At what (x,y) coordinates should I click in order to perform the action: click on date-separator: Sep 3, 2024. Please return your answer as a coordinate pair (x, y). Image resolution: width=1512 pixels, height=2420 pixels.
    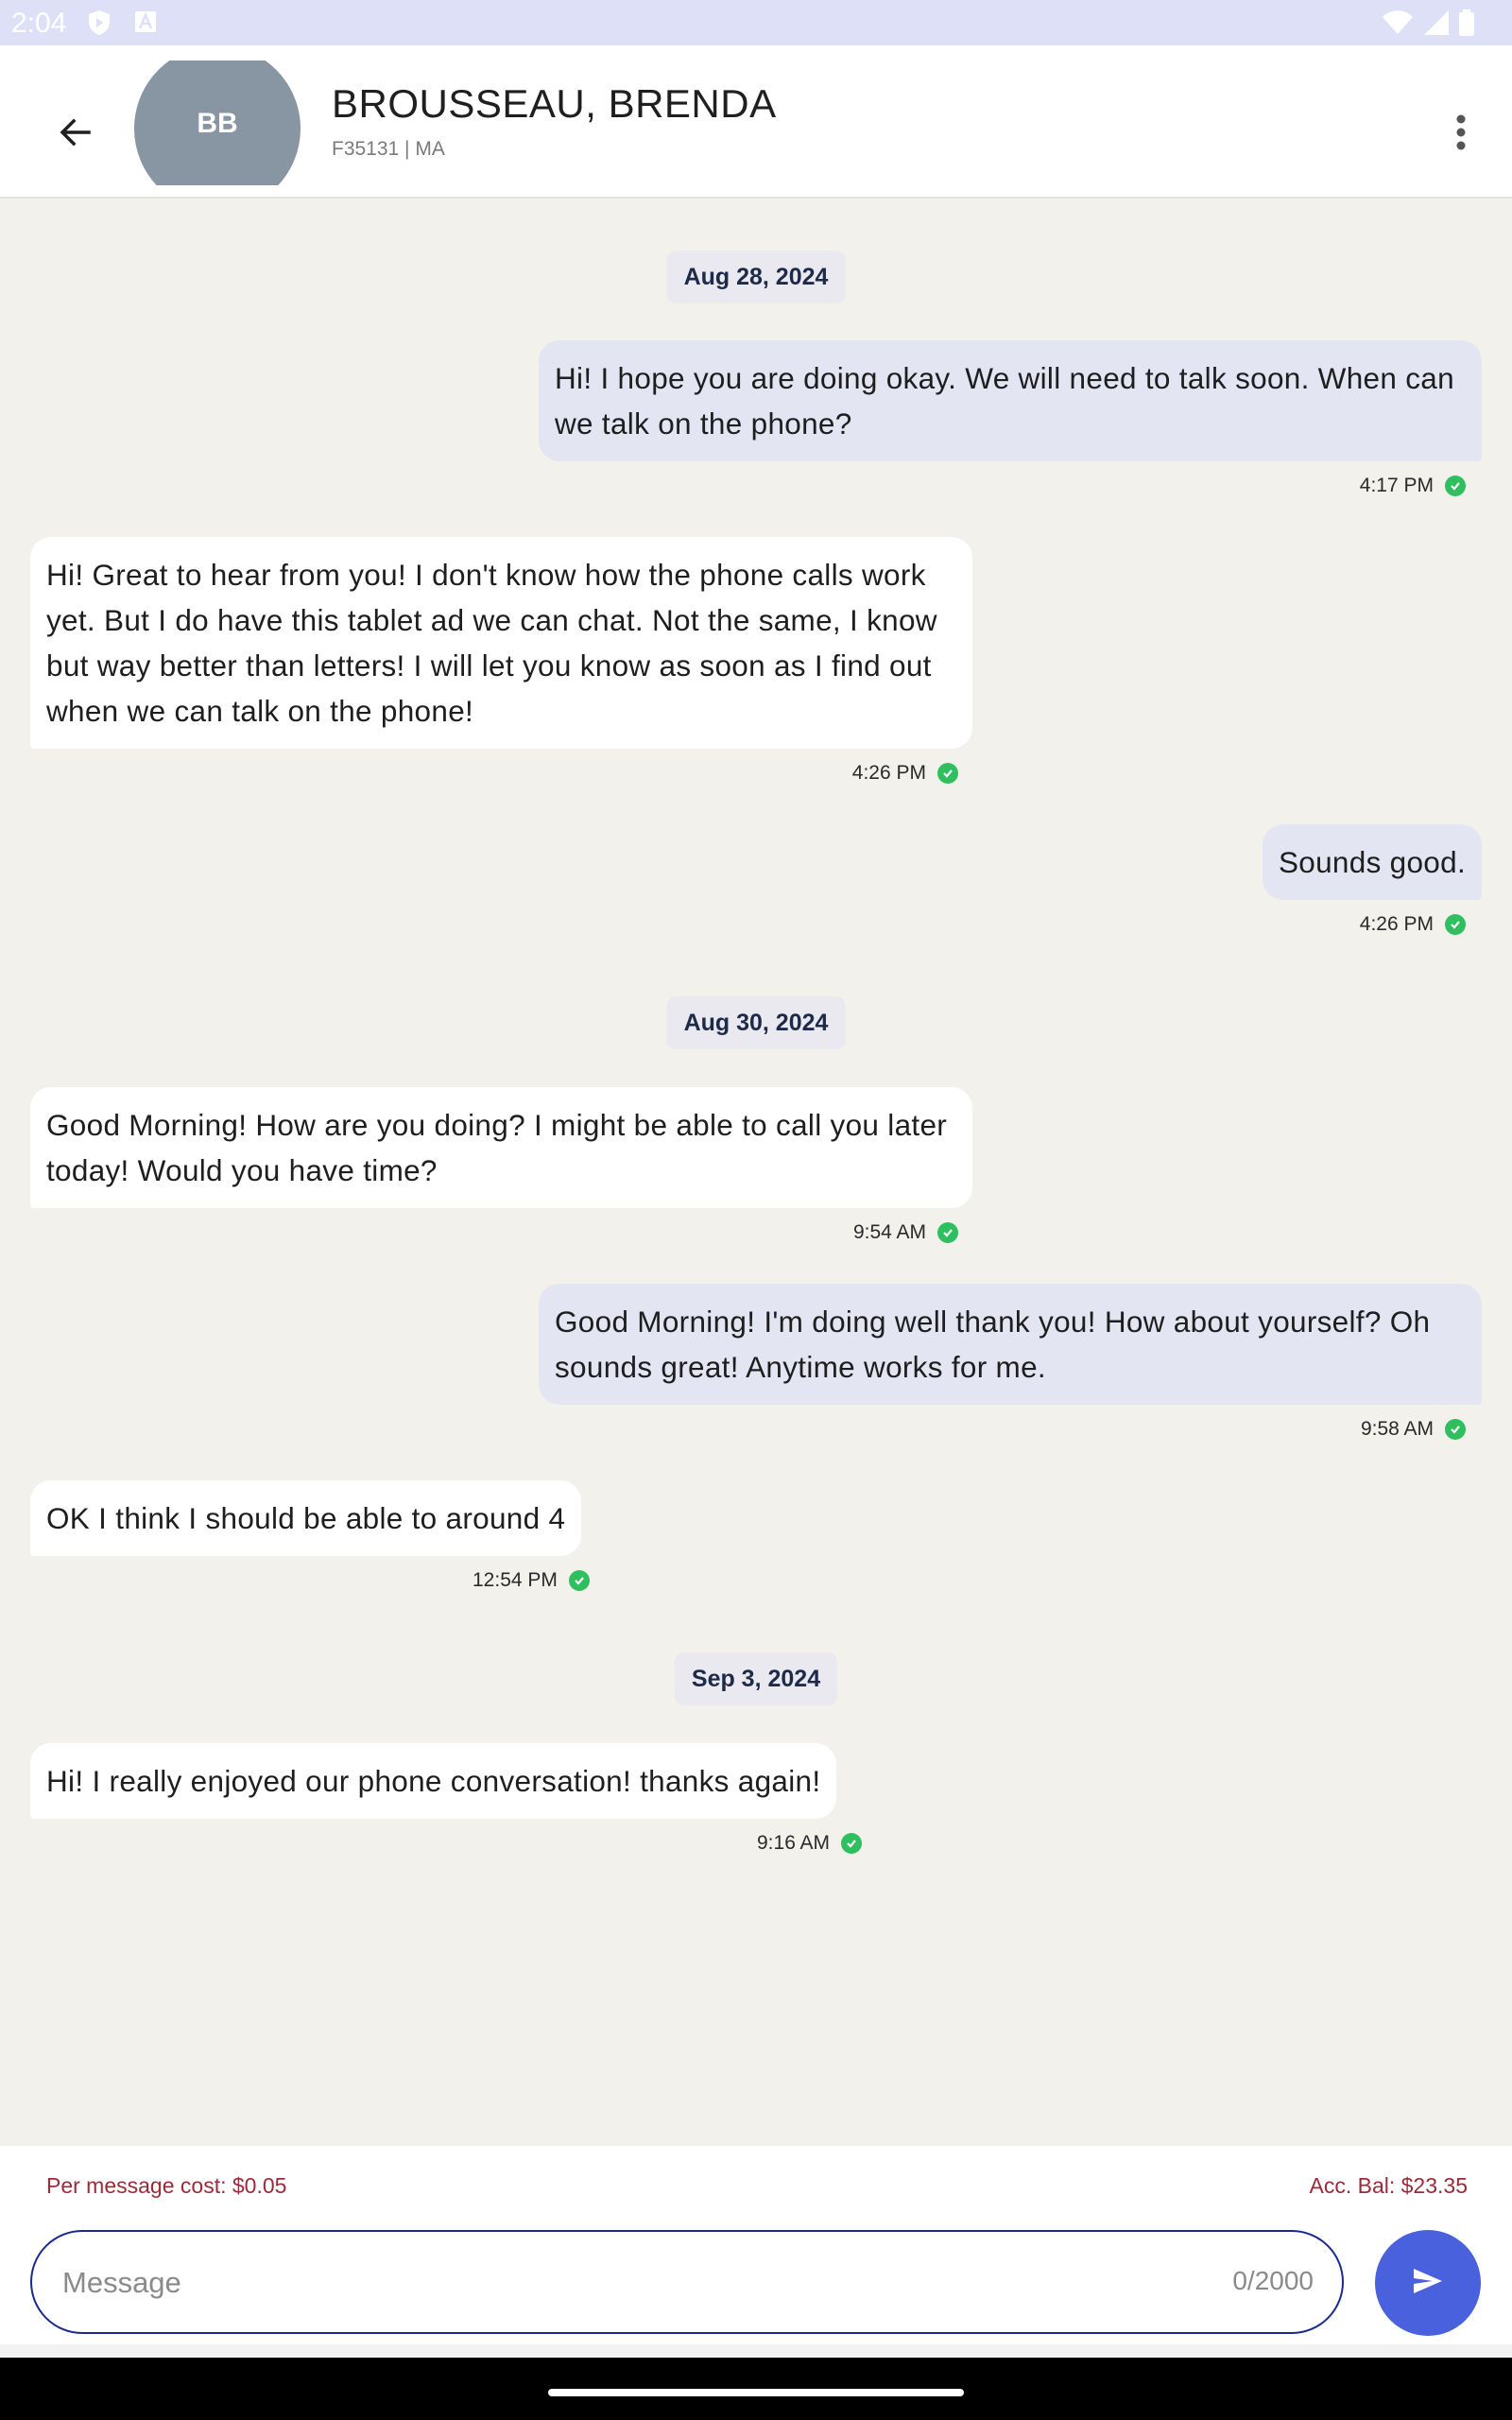
    Looking at the image, I should click on (756, 1679).